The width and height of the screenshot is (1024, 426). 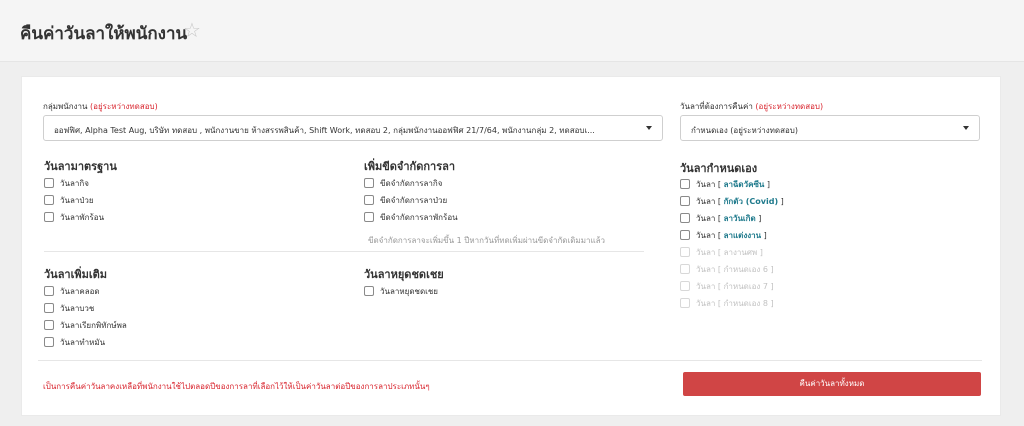 What do you see at coordinates (411, 183) in the screenshot?
I see `checkbox-label: ขีดจำกัดการลากิจ` at bounding box center [411, 183].